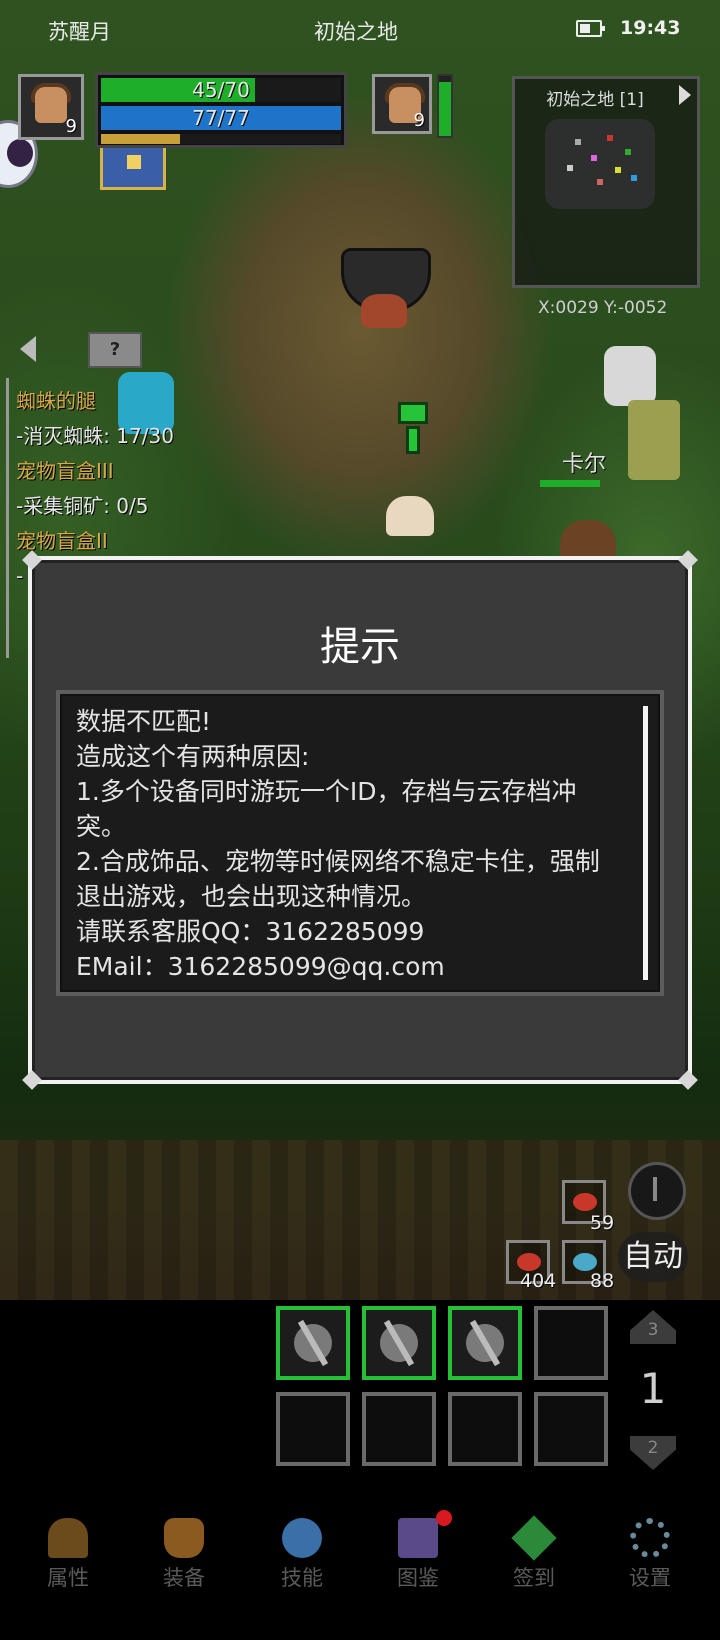  I want to click on quest-help-button: ?, so click(115, 350).